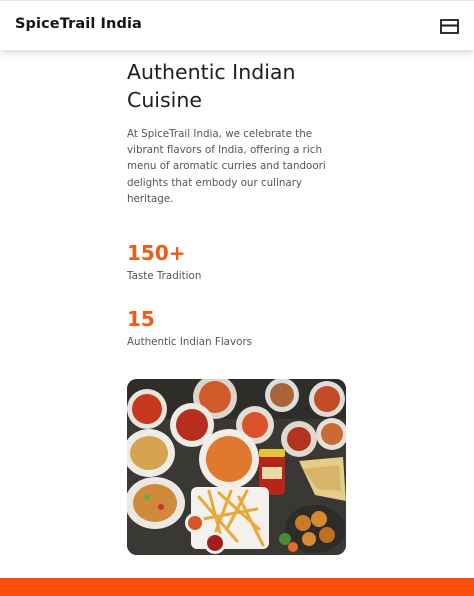 The width and height of the screenshot is (474, 596). Describe the element at coordinates (211, 72) in the screenshot. I see `title-line-1: Authentic Indian` at that location.